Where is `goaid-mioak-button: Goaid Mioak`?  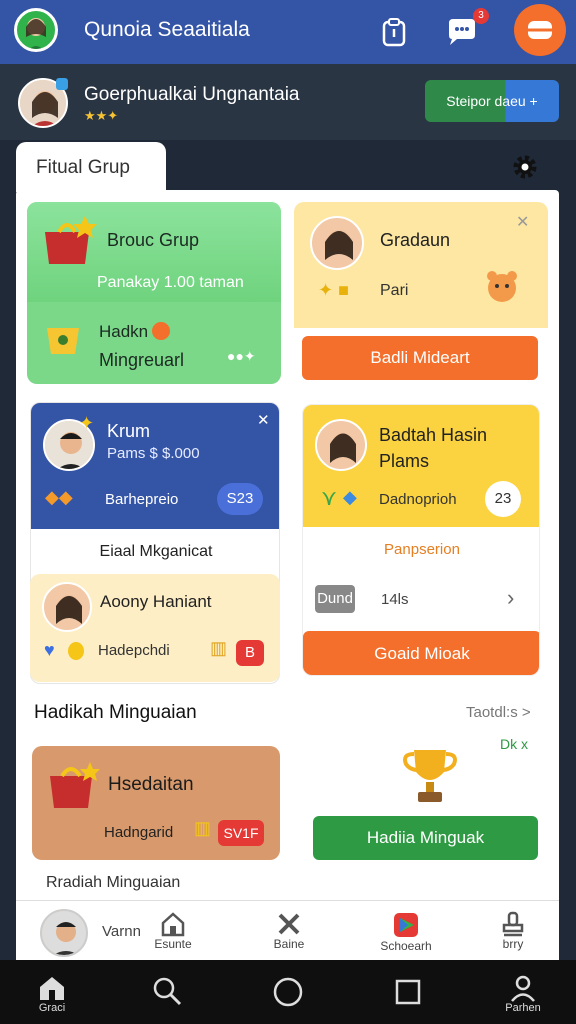
goaid-mioak-button: Goaid Mioak is located at coordinates (421, 653).